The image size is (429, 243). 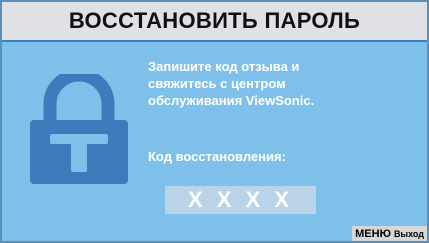 I want to click on recall-code-box: X X X X, so click(x=240, y=200).